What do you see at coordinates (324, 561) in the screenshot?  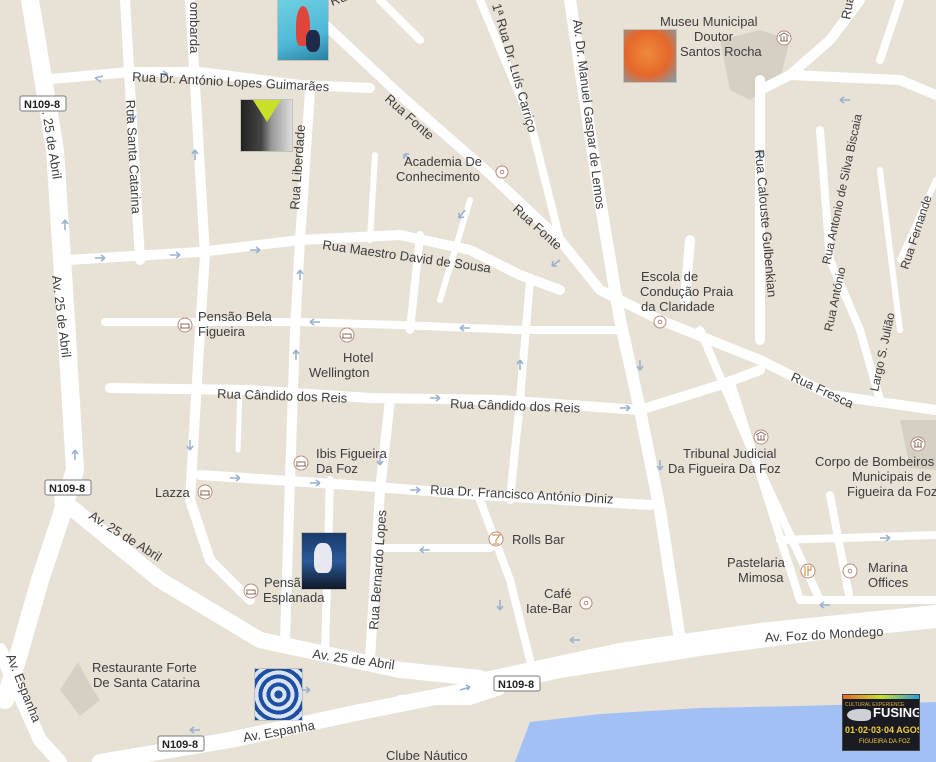 I see `photo-thumb-singer` at bounding box center [324, 561].